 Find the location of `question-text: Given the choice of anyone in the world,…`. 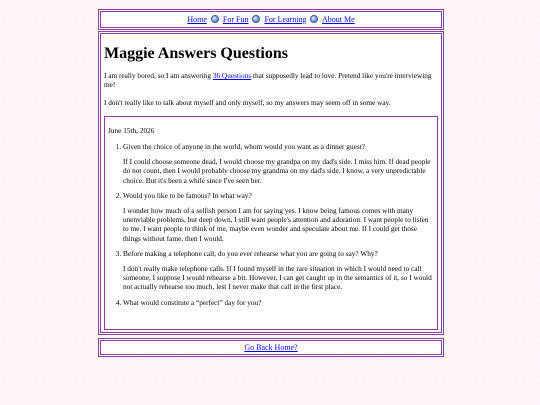

question-text: Given the choice of anyone in the world,… is located at coordinates (244, 146).